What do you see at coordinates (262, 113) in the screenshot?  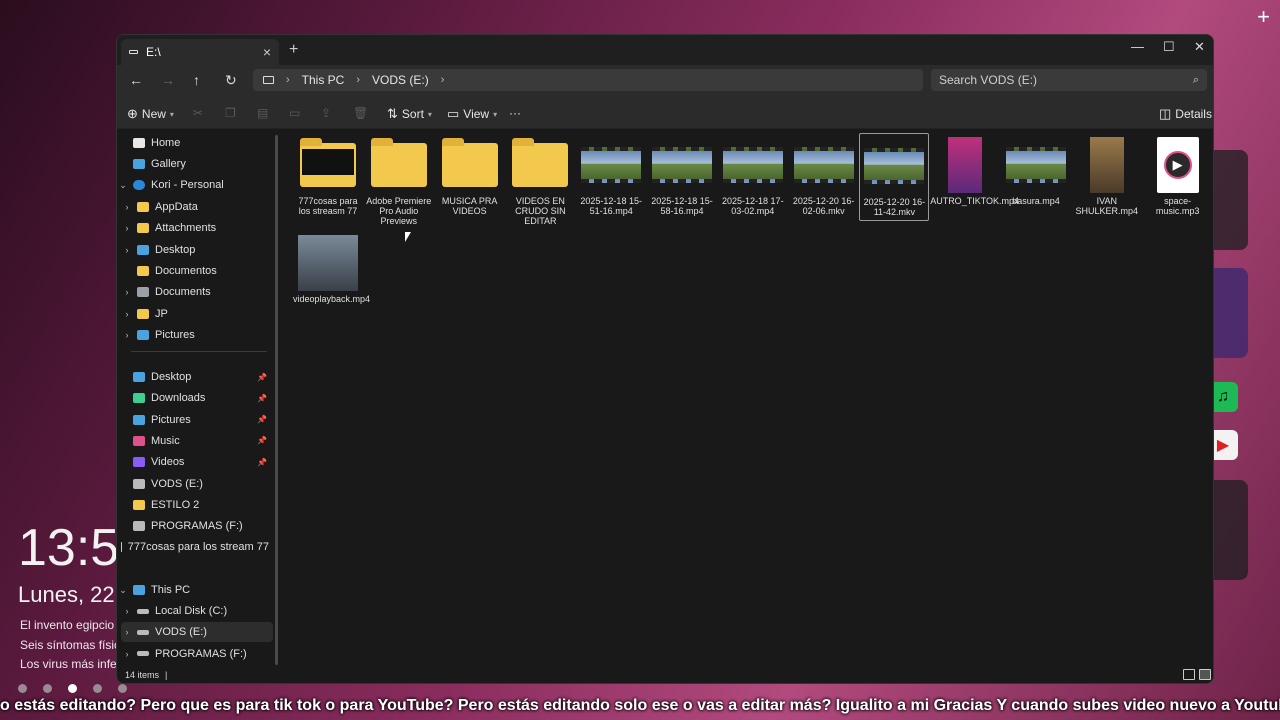 I see `paste-icon: ▤` at bounding box center [262, 113].